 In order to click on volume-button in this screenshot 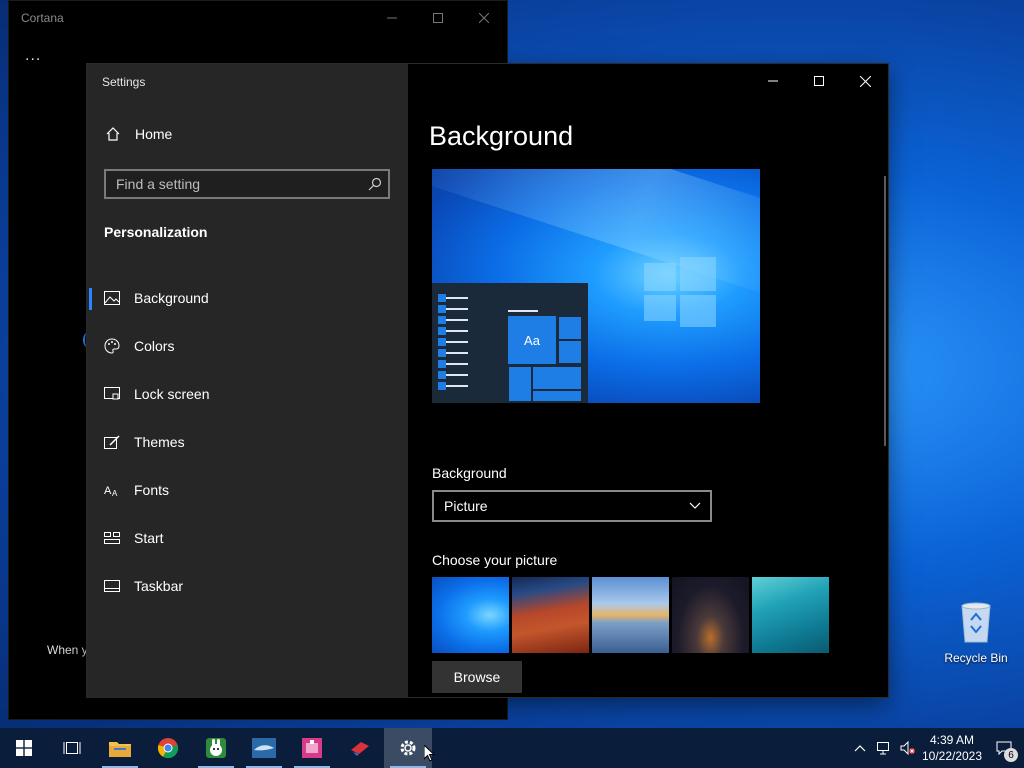, I will do `click(908, 748)`.